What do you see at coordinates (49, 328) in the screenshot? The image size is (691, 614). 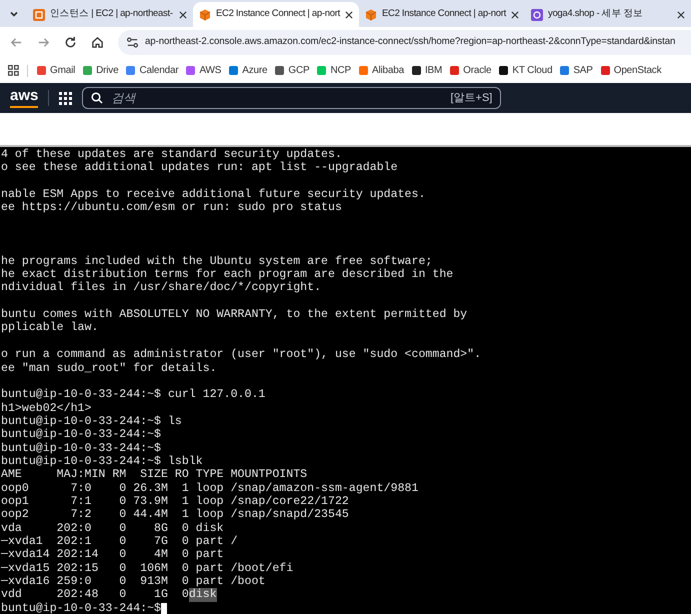 I see `terminal-line: pplicable law.` at bounding box center [49, 328].